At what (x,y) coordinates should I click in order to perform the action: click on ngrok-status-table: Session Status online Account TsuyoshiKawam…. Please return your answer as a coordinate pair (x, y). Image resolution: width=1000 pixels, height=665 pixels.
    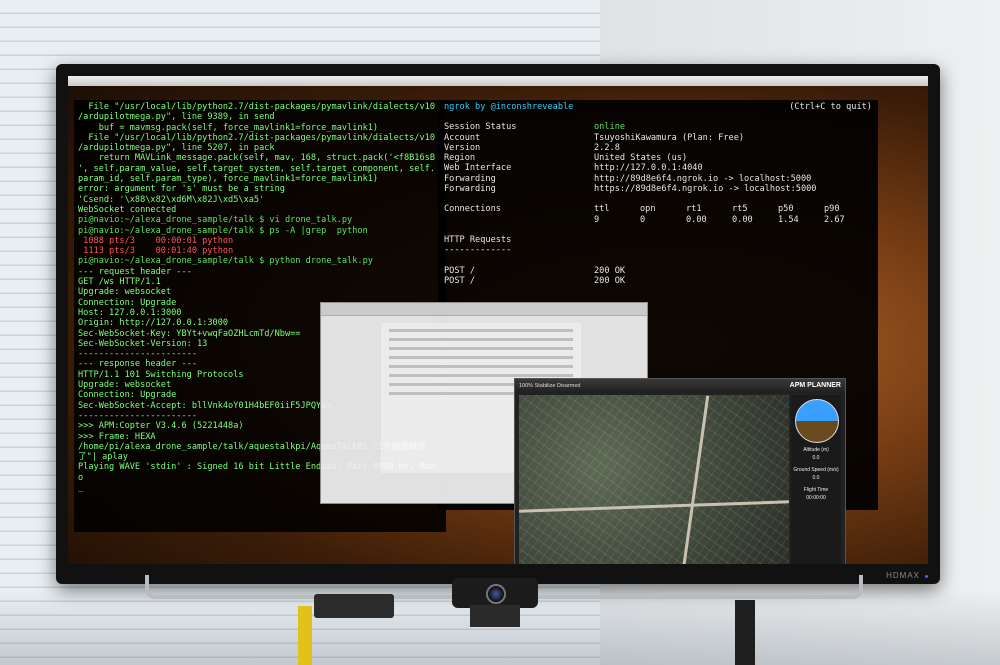
    Looking at the image, I should click on (658, 158).